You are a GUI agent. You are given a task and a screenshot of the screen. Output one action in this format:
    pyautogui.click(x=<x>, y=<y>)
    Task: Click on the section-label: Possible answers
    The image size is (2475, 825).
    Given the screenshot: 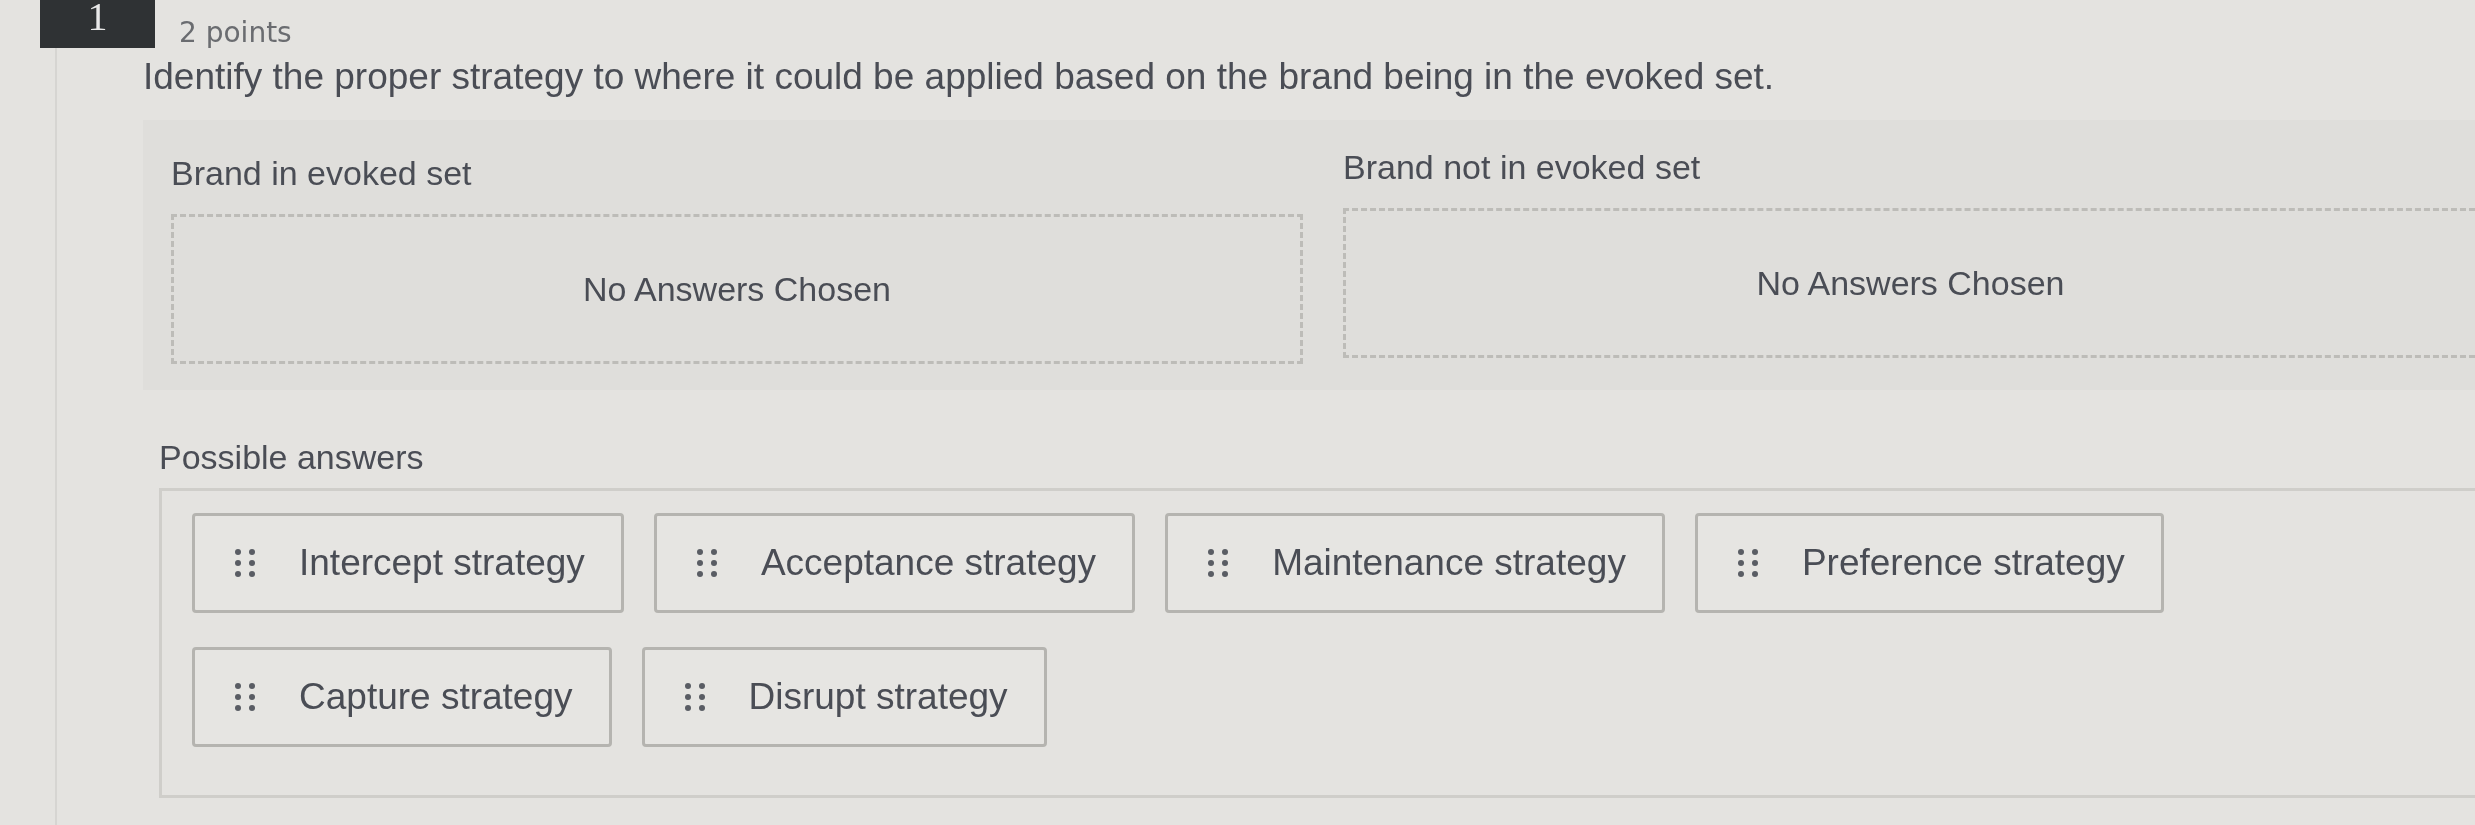 What is the action you would take?
    pyautogui.click(x=292, y=458)
    